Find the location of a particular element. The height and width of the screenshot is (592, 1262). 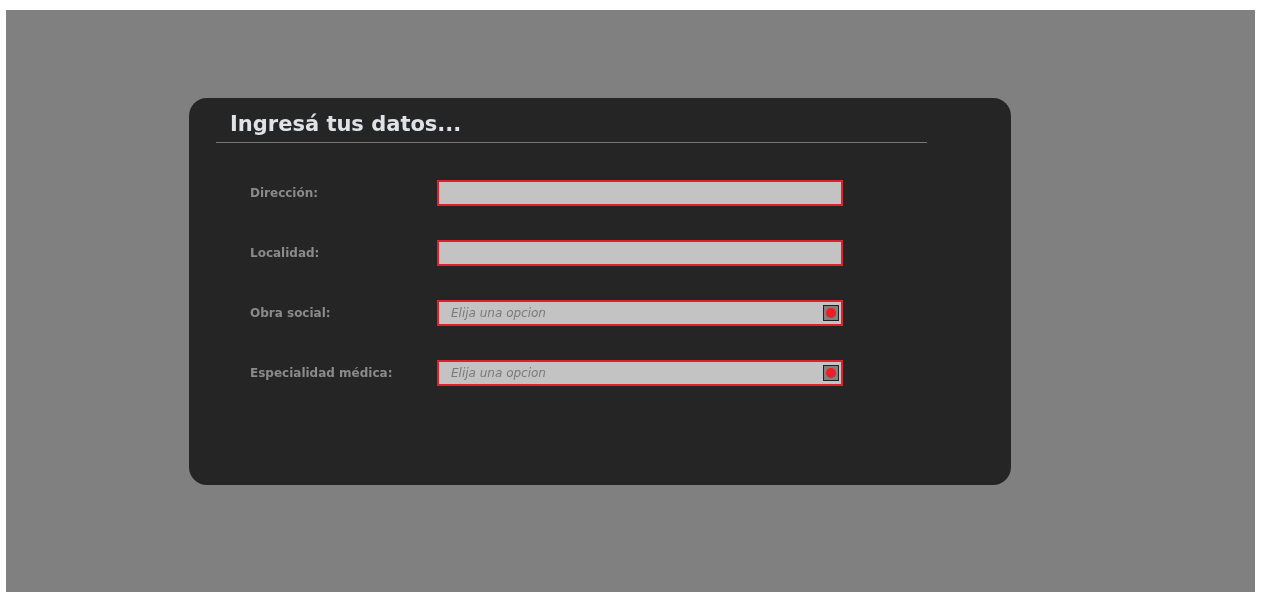

field-label: Dirección: is located at coordinates (285, 193).